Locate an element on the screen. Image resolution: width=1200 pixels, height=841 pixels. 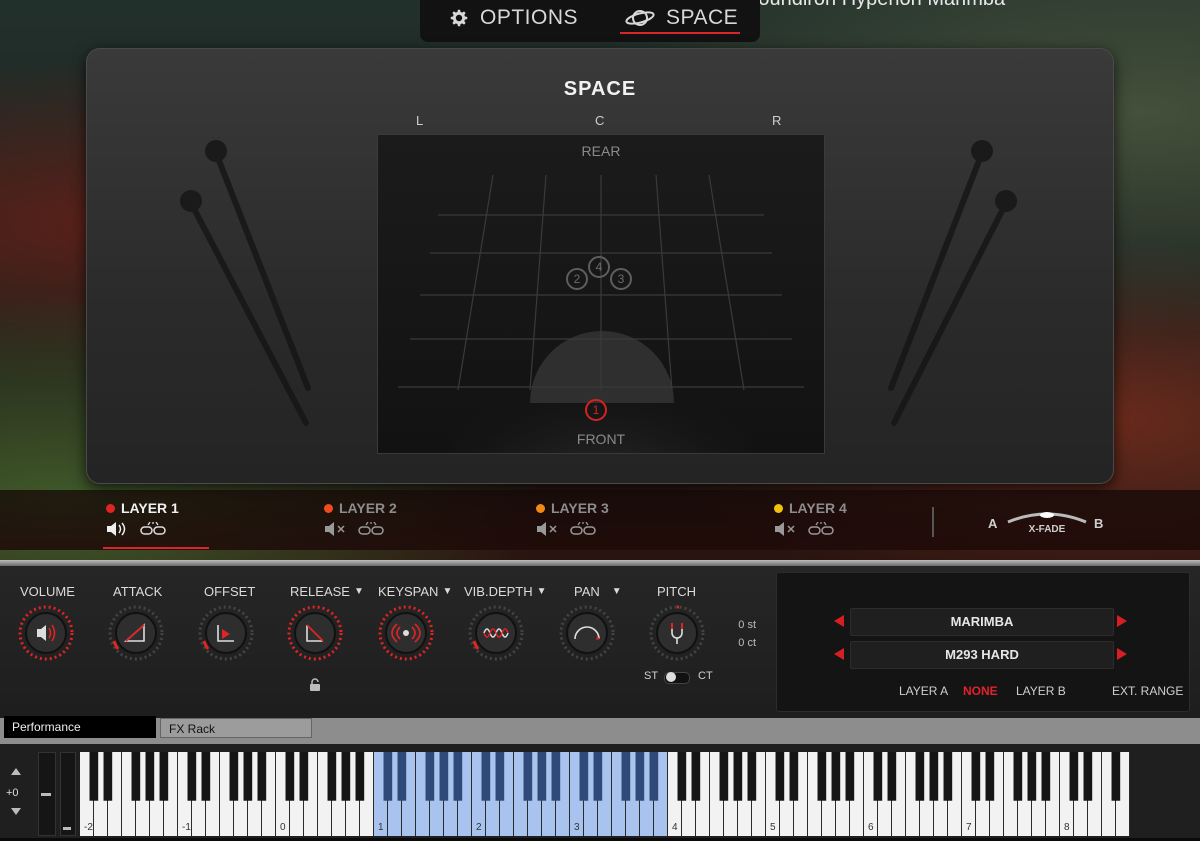
octave-down-arrow is located at coordinates (16, 811).